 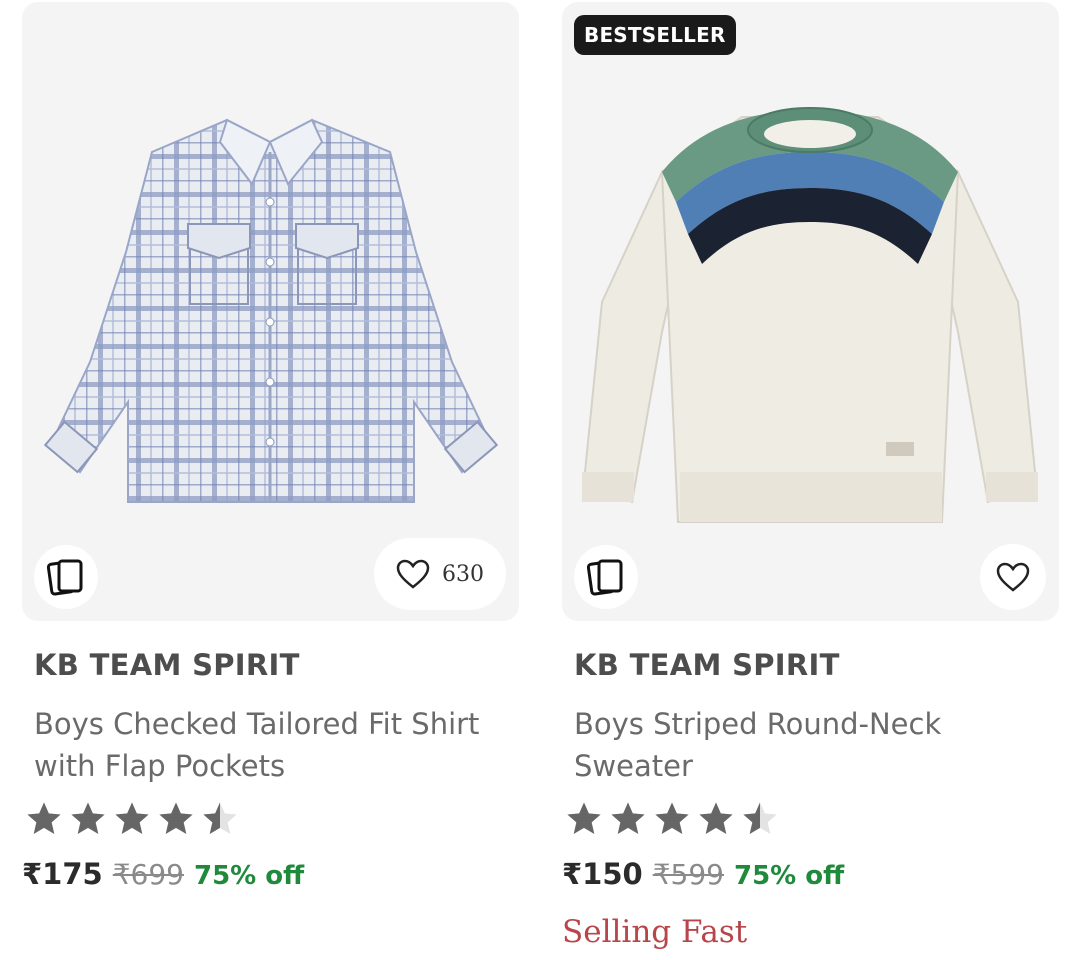 What do you see at coordinates (62, 874) in the screenshot?
I see `selling-price: ₹175` at bounding box center [62, 874].